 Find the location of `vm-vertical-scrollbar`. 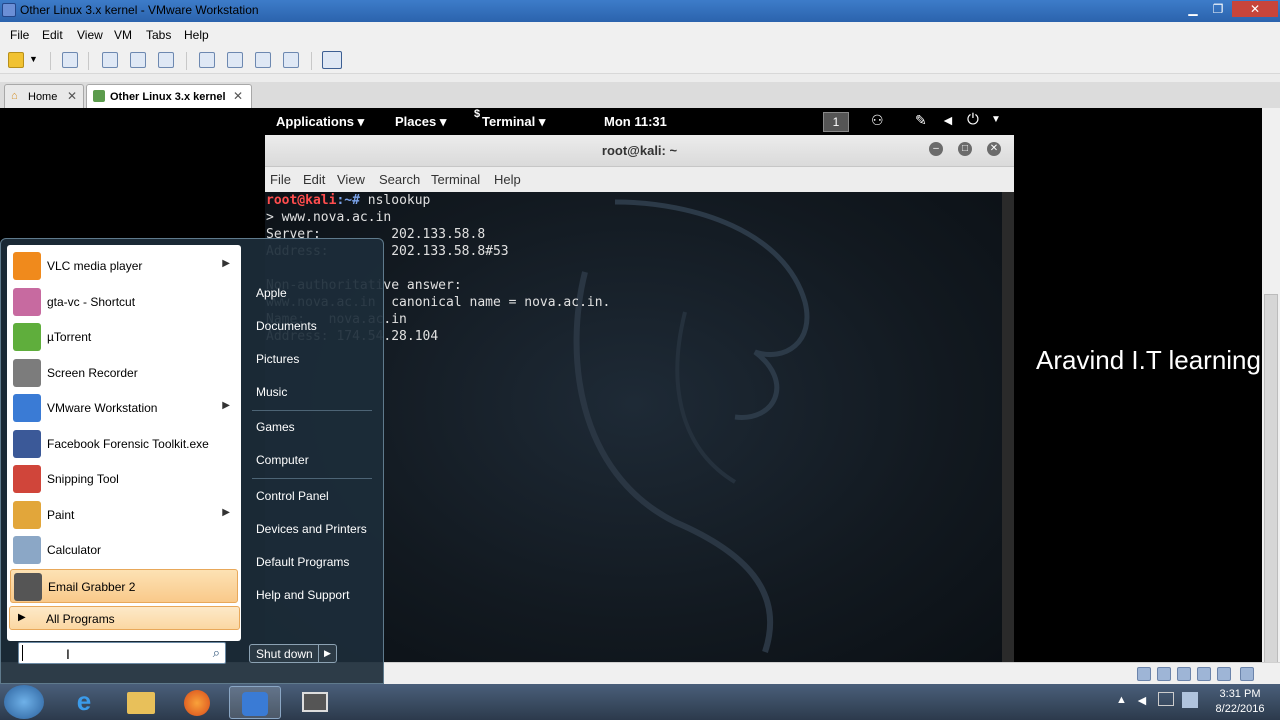

vm-vertical-scrollbar is located at coordinates (1271, 414).